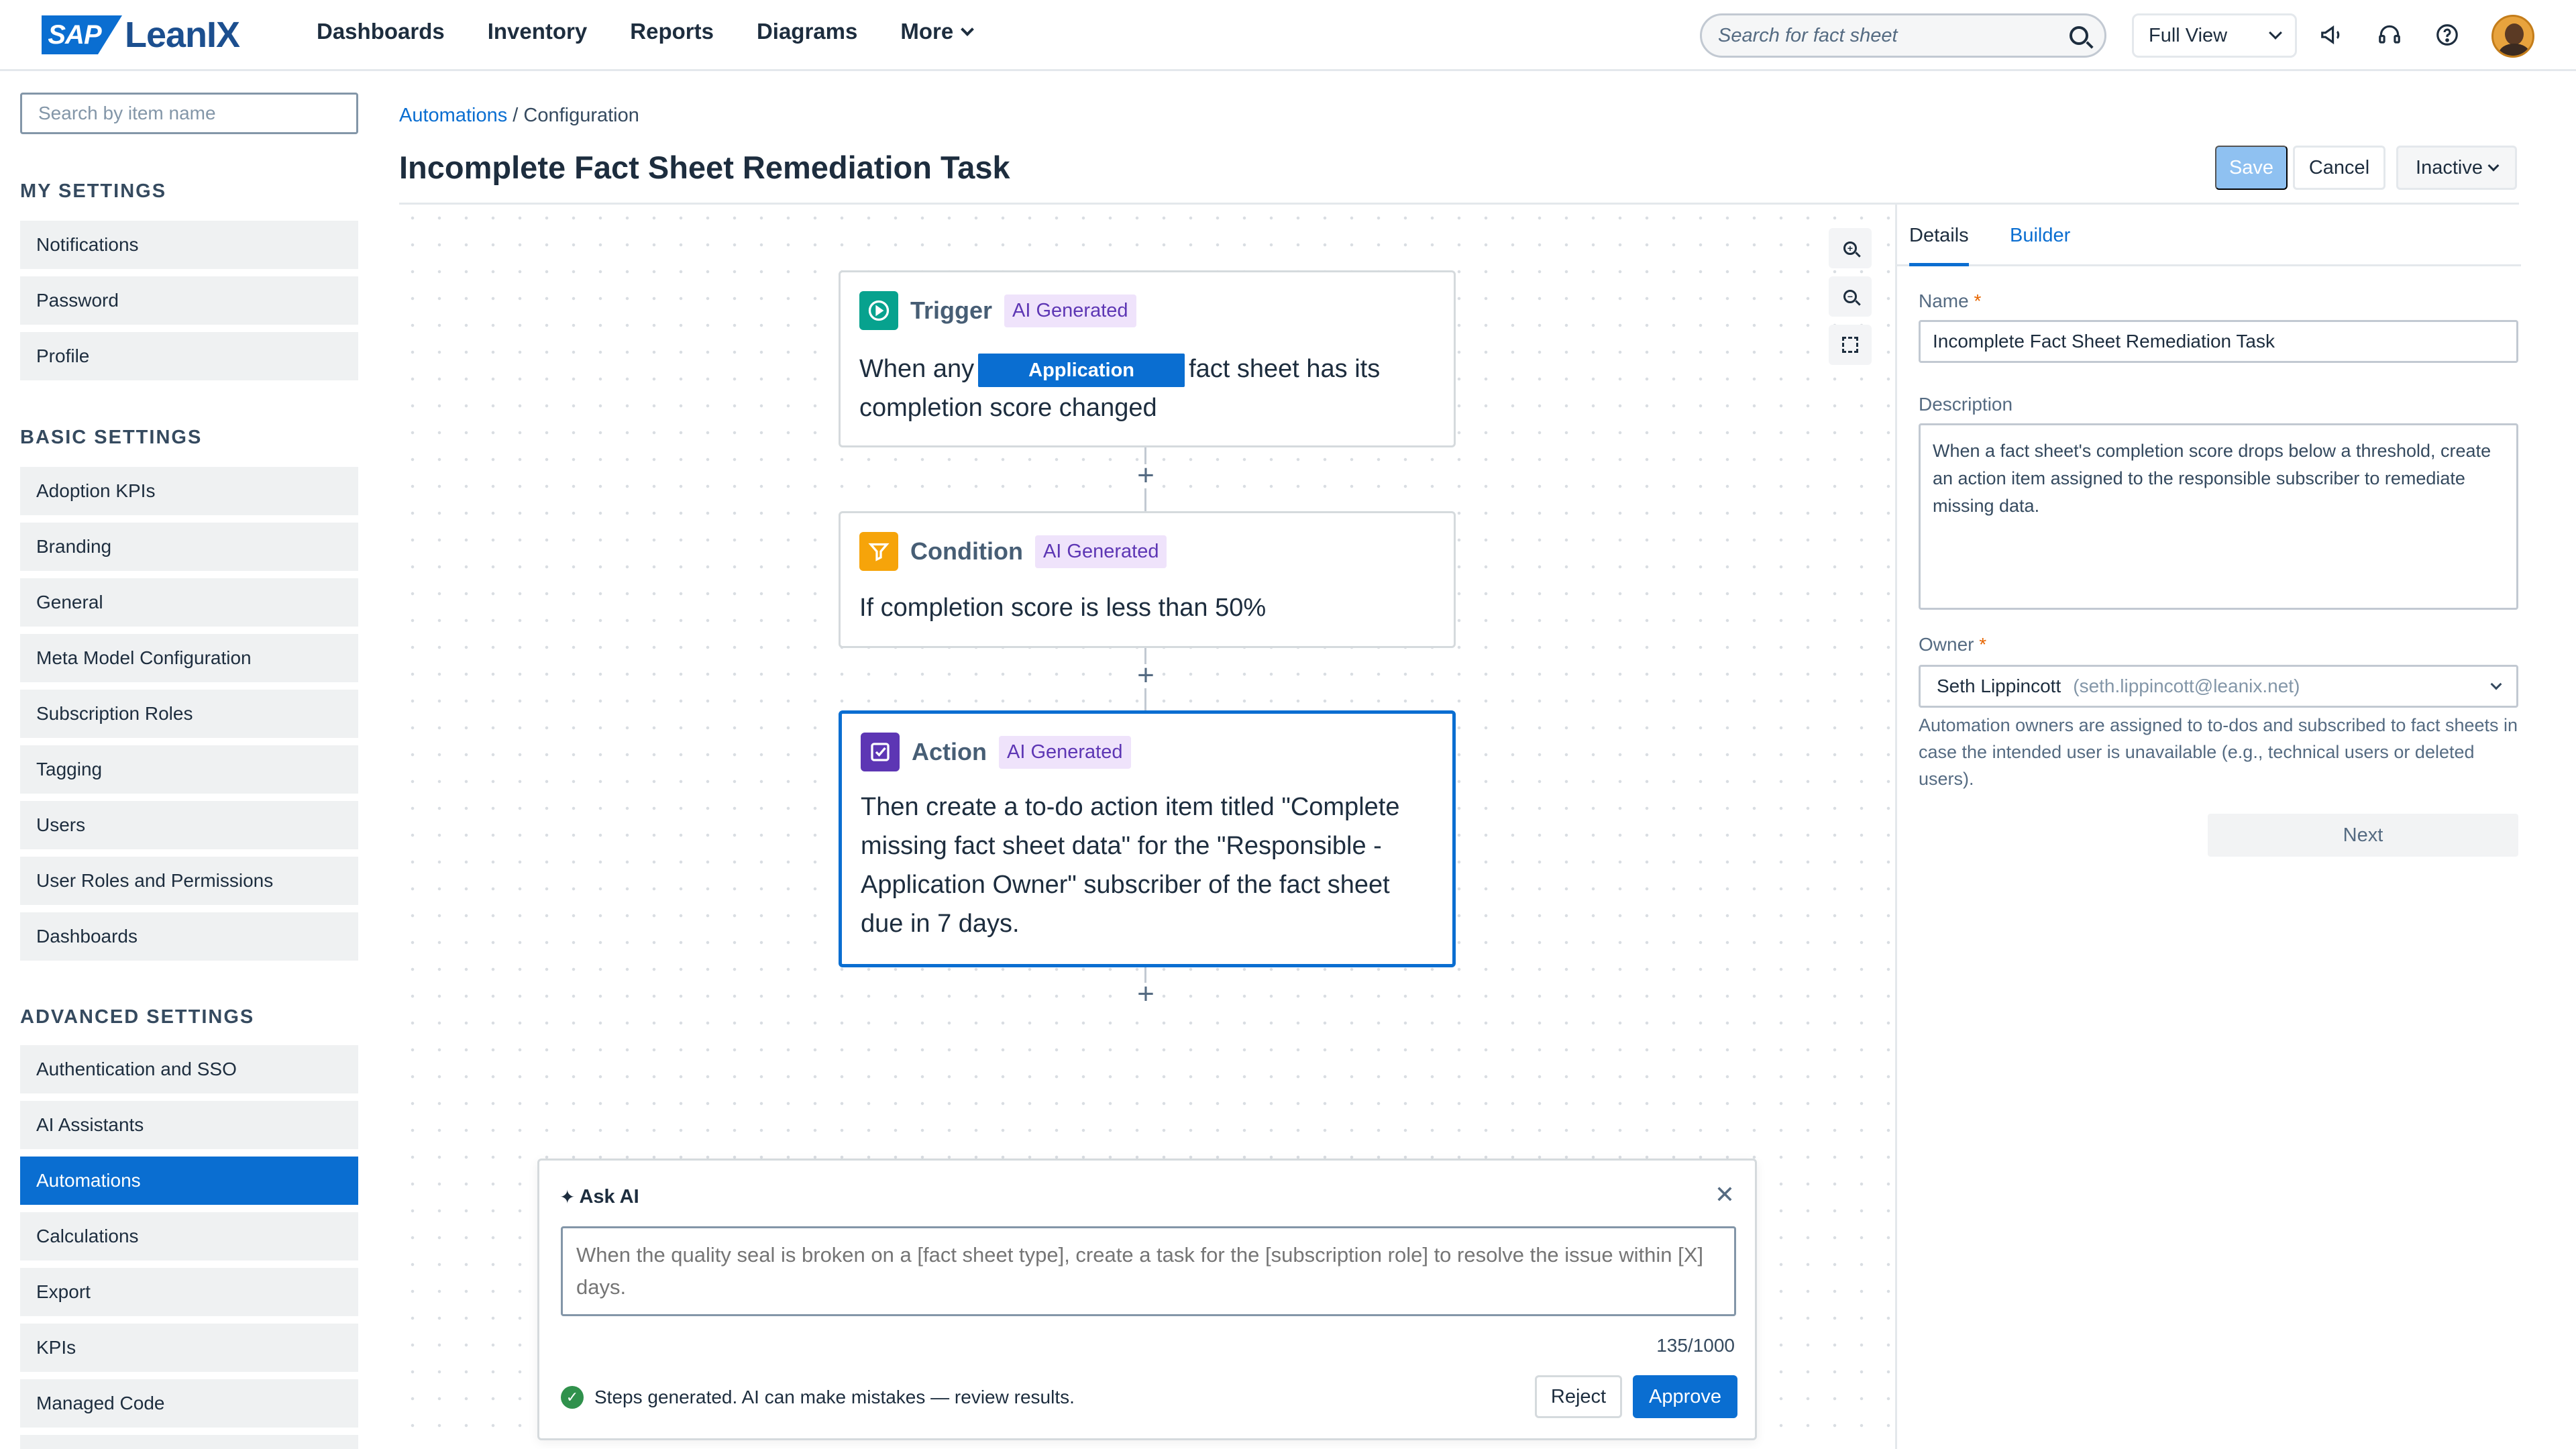 The image size is (2576, 1449). Describe the element at coordinates (1063, 608) in the screenshot. I see `condition-text: If completion score is less than 50%` at that location.